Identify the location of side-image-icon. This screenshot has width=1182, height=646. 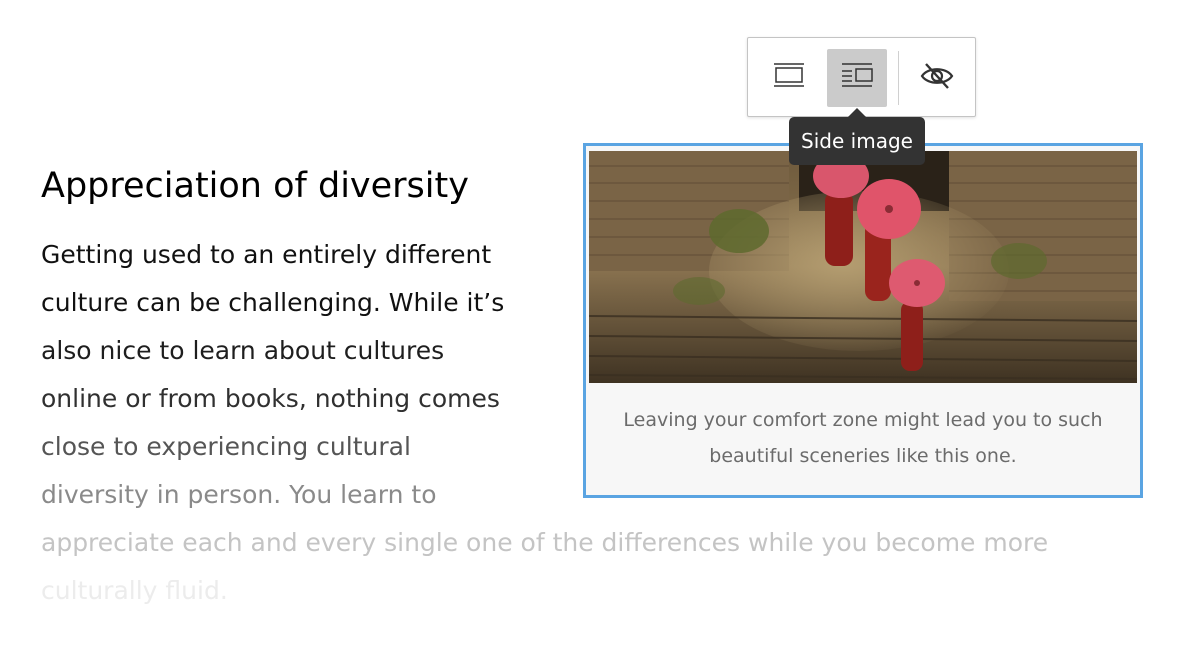
(857, 78).